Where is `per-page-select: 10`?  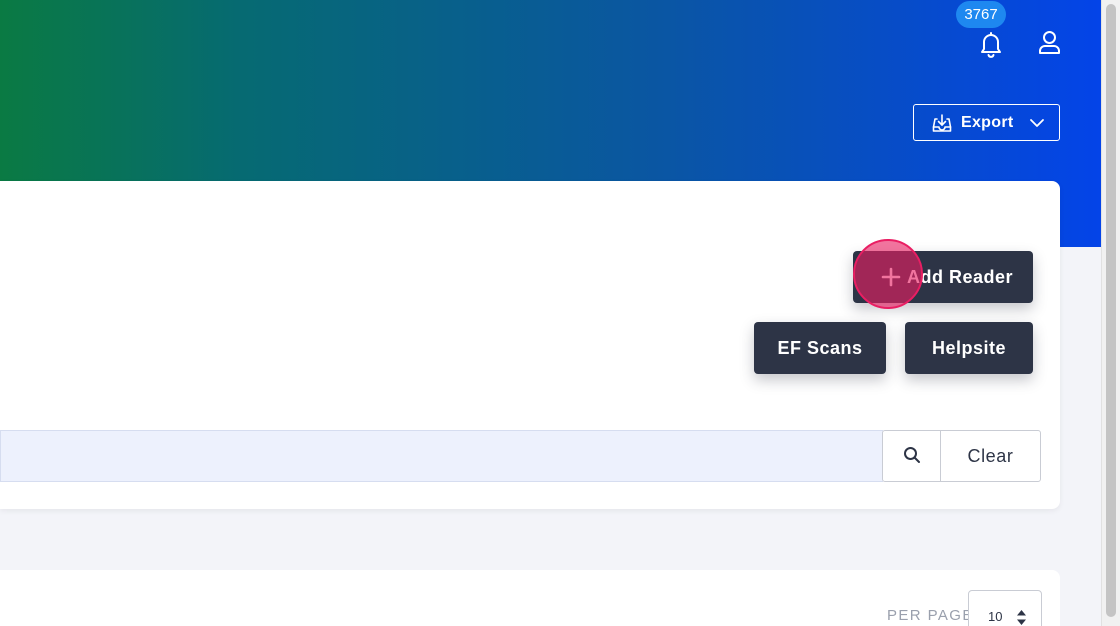 per-page-select: 10 is located at coordinates (1005, 608).